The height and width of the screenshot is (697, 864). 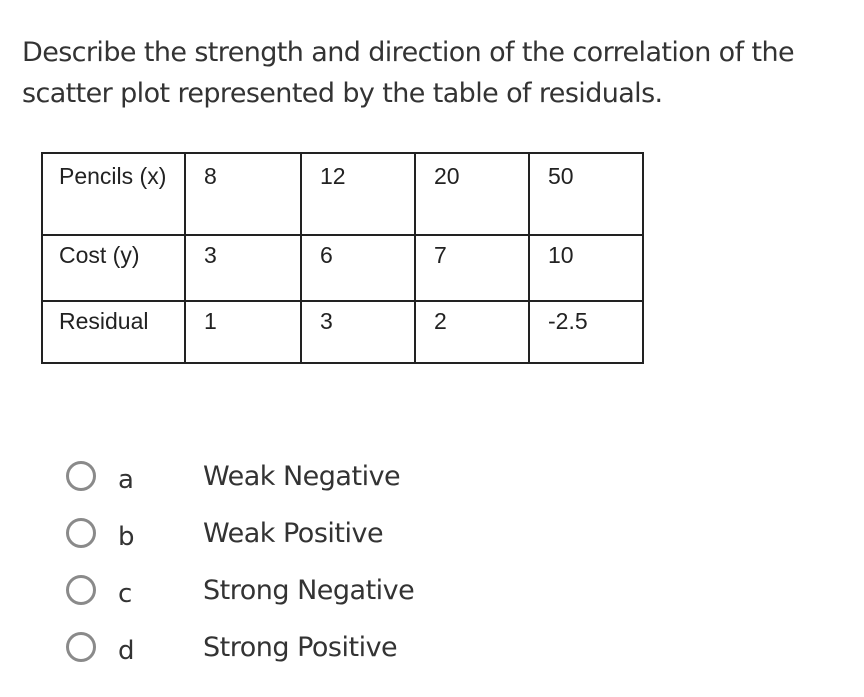 What do you see at coordinates (300, 647) in the screenshot?
I see `option-text: Strong Positive` at bounding box center [300, 647].